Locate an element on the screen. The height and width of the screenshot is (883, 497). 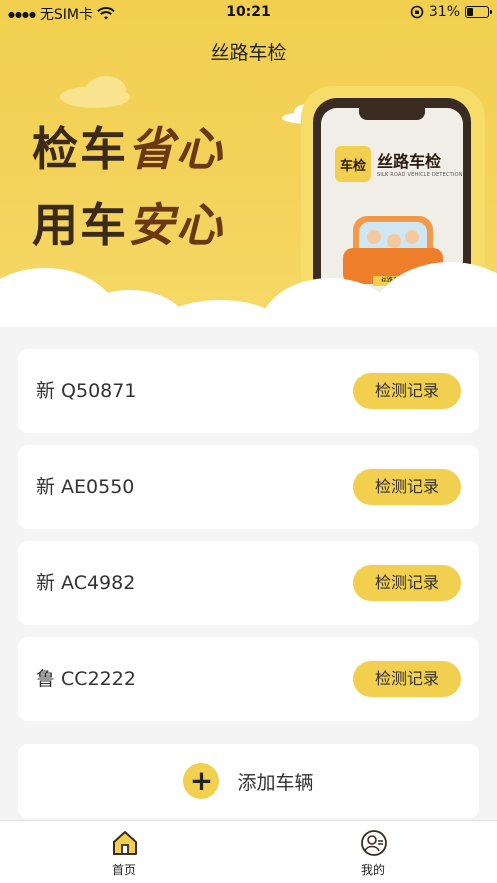
app-badge: 车检 is located at coordinates (353, 164).